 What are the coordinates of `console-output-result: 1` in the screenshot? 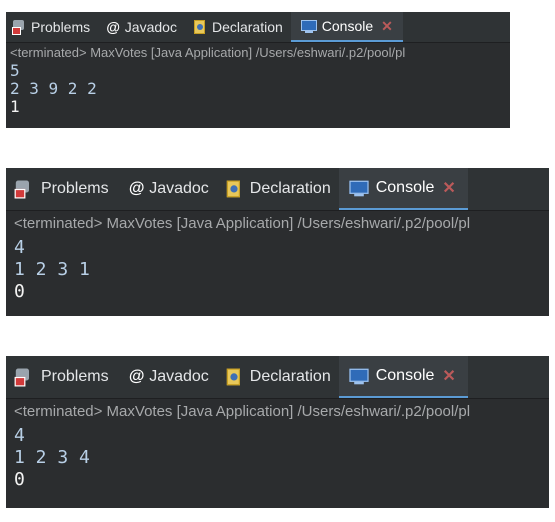 It's located at (15, 106).